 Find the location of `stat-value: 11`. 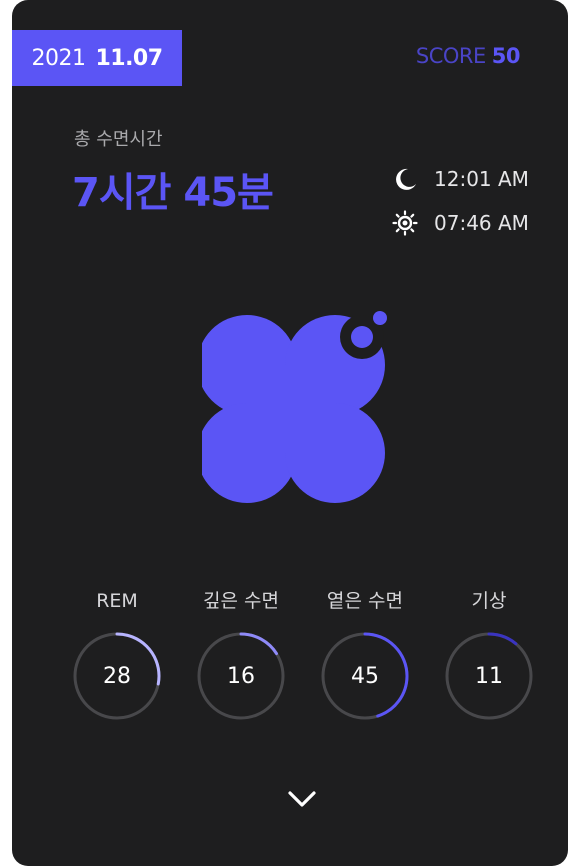

stat-value: 11 is located at coordinates (489, 676).